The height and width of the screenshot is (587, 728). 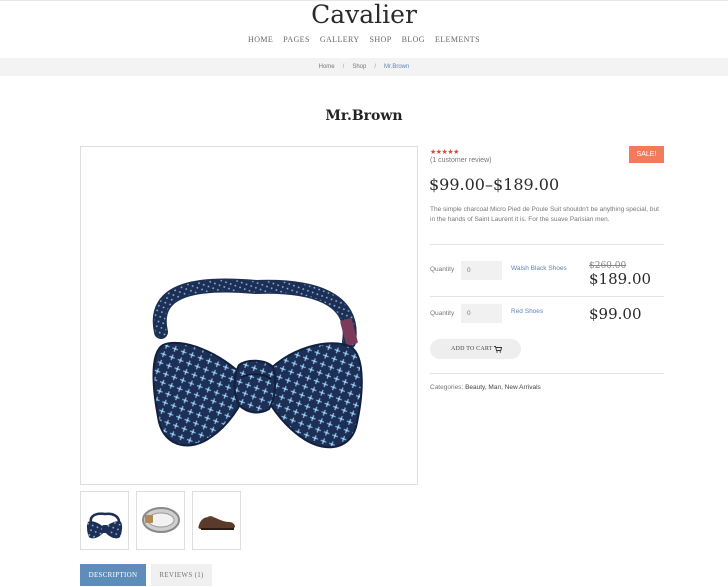 What do you see at coordinates (327, 67) in the screenshot?
I see `breadcrumb-home: Home` at bounding box center [327, 67].